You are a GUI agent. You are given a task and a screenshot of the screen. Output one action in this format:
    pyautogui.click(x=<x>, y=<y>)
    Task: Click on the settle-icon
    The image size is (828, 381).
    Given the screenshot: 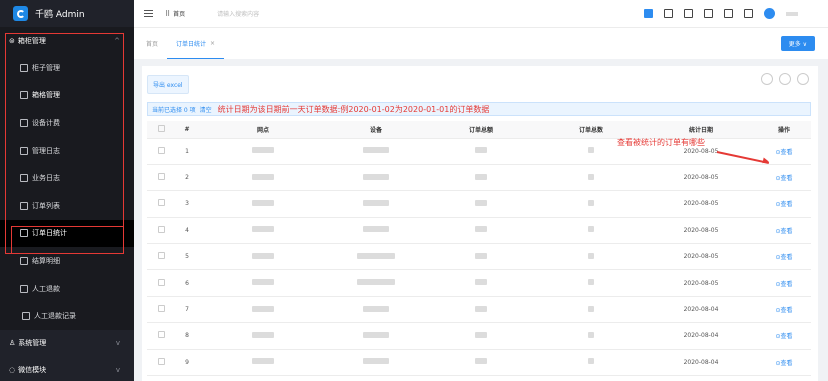 What is the action you would take?
    pyautogui.click(x=24, y=260)
    